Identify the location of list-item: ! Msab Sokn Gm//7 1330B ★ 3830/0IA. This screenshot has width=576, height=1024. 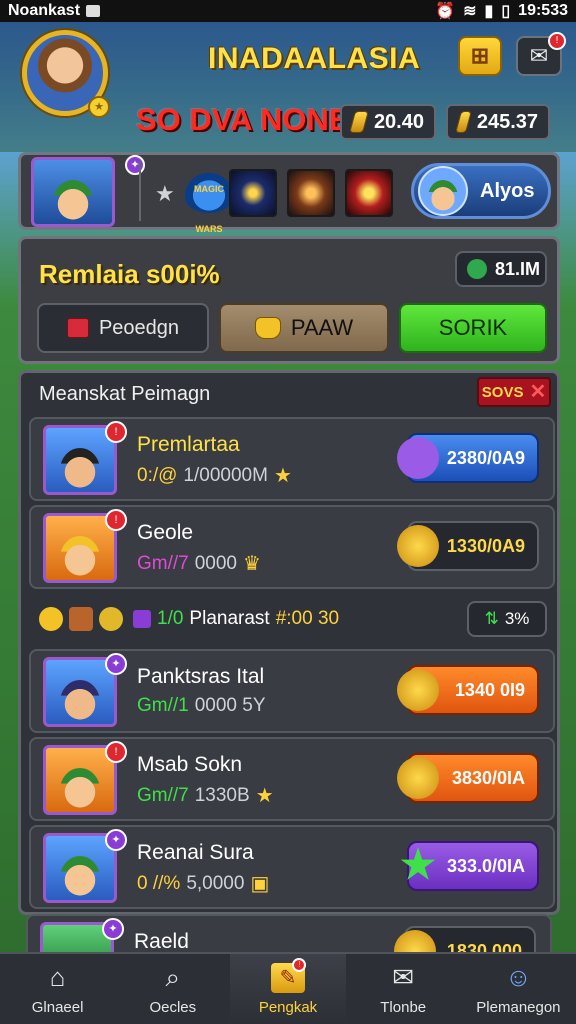
(292, 779).